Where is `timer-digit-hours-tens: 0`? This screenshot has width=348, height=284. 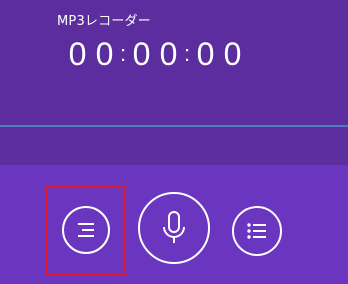 timer-digit-hours-tens: 0 is located at coordinates (77, 54).